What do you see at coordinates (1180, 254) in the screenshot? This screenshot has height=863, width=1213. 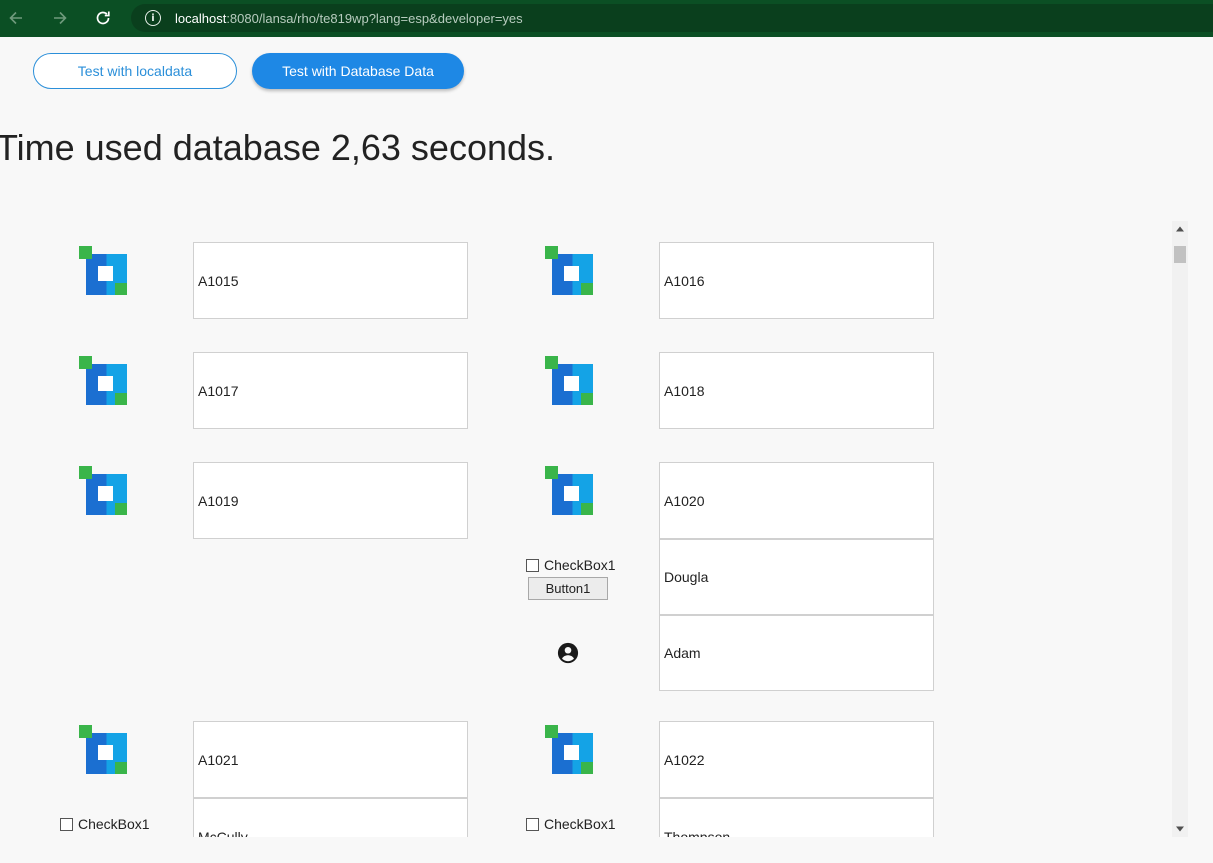 I see `scroll-thumb` at bounding box center [1180, 254].